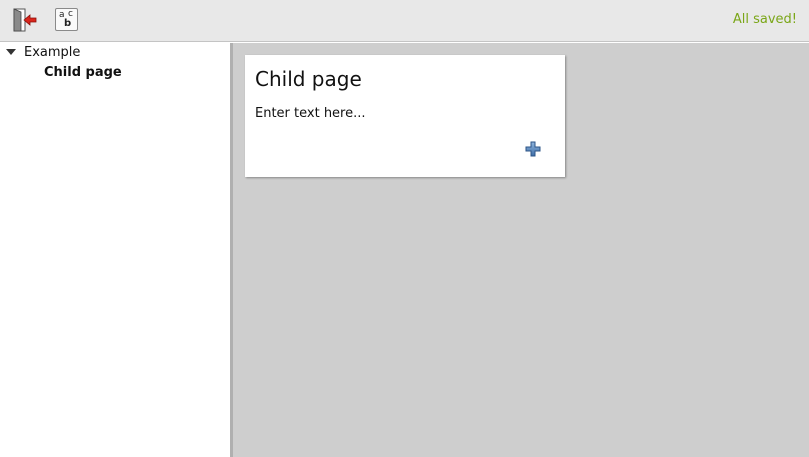 This screenshot has width=809, height=457. Describe the element at coordinates (52, 52) in the screenshot. I see `tree-item-label: Example` at that location.